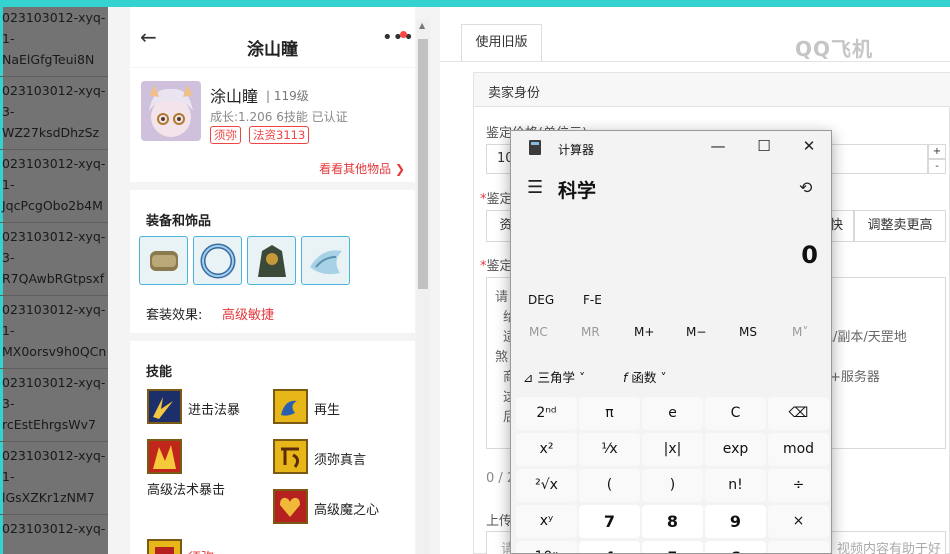 This screenshot has width=950, height=554. What do you see at coordinates (546, 547) in the screenshot?
I see `calc-key-4-0: 10ˣ` at bounding box center [546, 547].